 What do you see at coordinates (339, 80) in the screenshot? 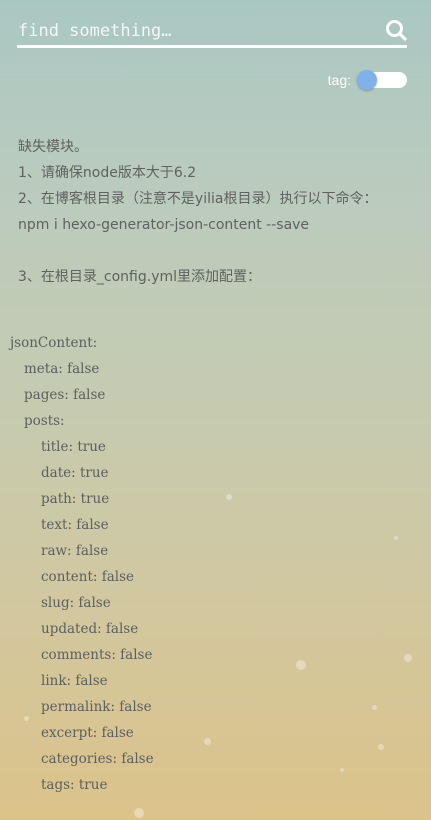
I see `tag-label: tag:` at bounding box center [339, 80].